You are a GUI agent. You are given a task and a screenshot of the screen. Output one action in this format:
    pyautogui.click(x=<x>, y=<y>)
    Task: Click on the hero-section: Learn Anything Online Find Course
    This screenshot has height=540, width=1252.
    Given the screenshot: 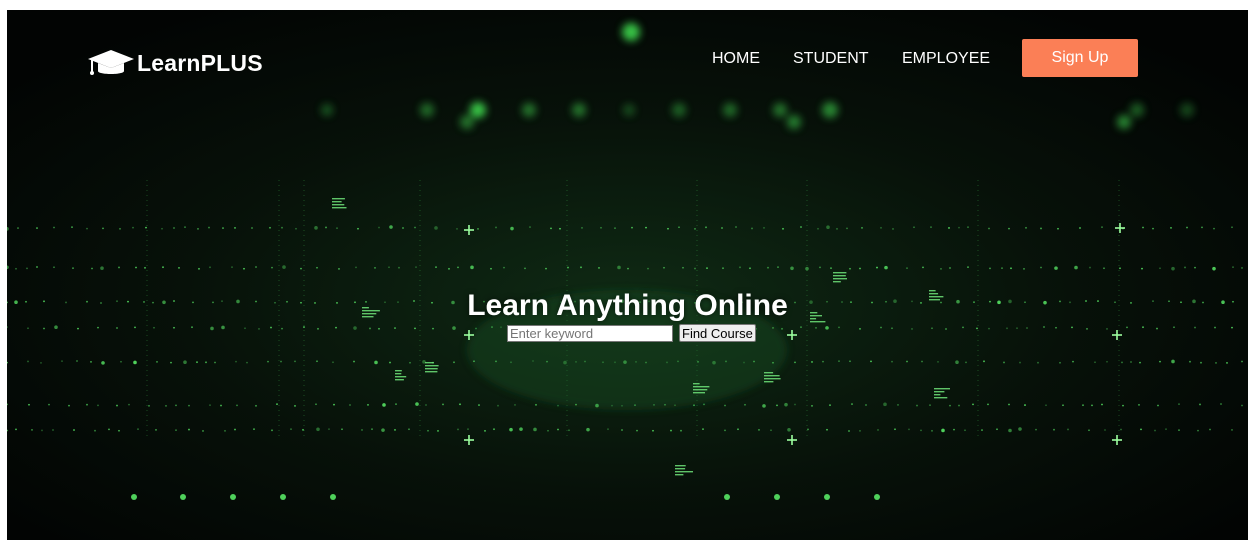 What is the action you would take?
    pyautogui.click(x=627, y=315)
    